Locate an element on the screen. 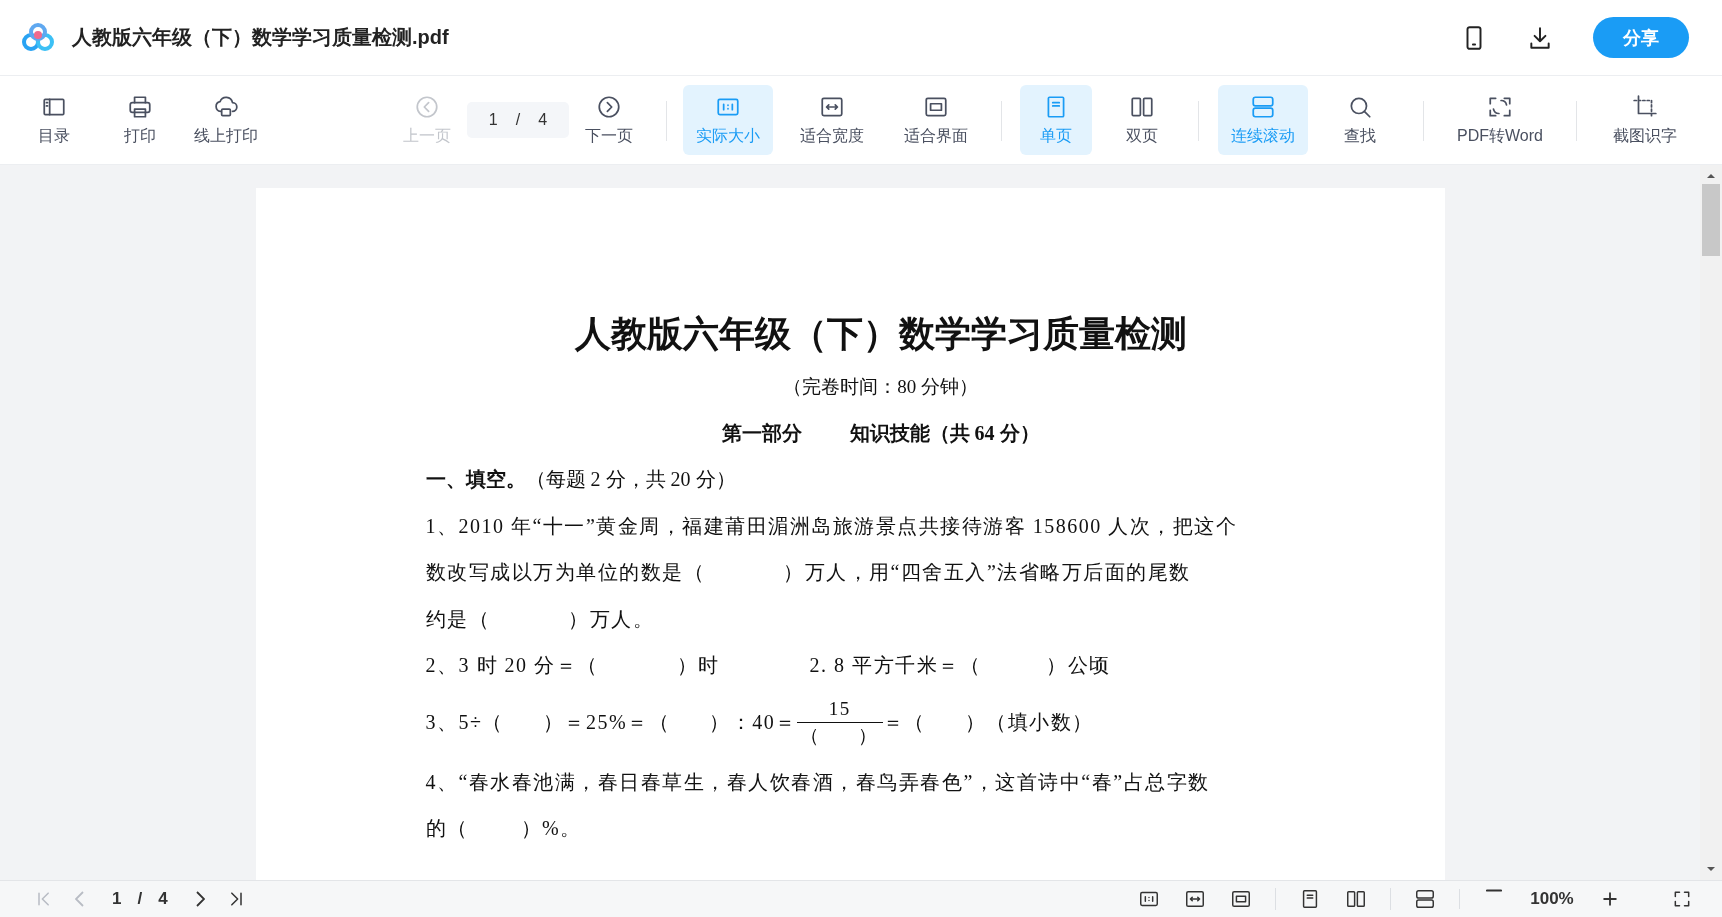 The image size is (1722, 917). toolbar-button: 下一页 is located at coordinates (609, 120).